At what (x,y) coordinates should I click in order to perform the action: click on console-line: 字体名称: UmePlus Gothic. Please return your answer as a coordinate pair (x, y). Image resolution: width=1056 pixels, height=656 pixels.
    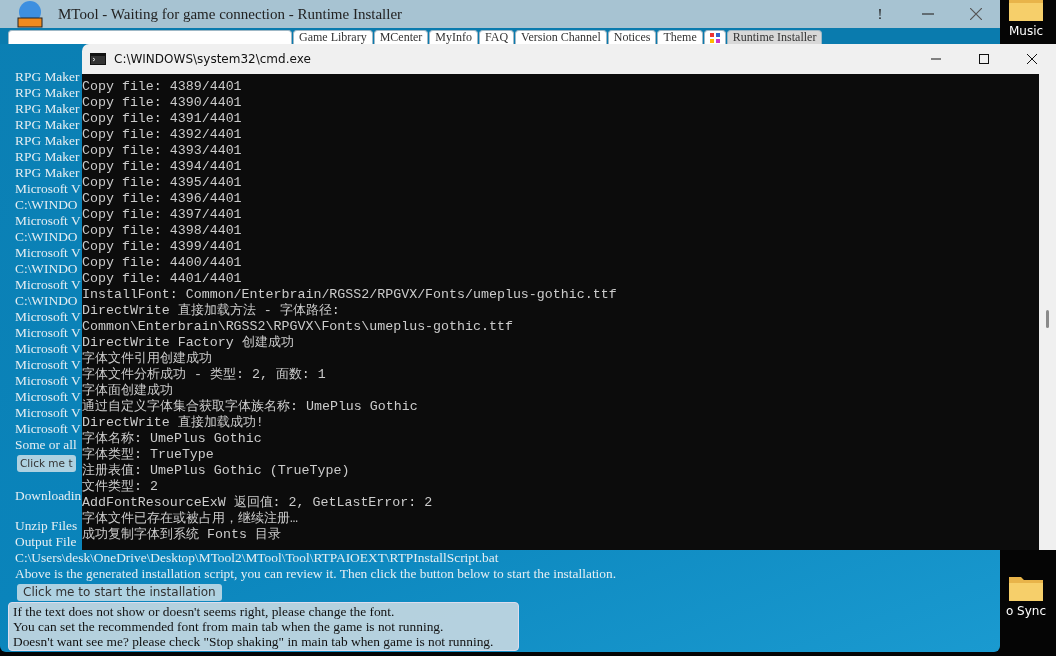
    Looking at the image, I should click on (172, 438).